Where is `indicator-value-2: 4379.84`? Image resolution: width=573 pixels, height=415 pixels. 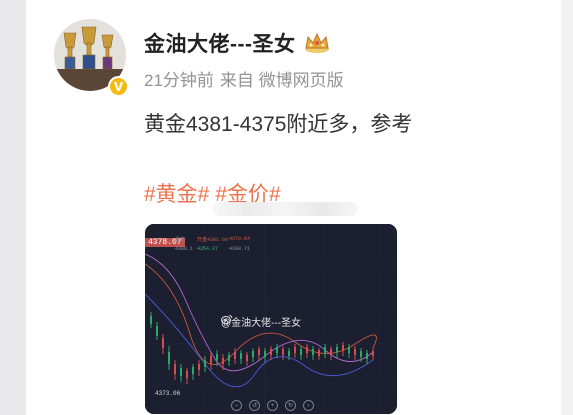 indicator-value-2: 4379.84 is located at coordinates (240, 239).